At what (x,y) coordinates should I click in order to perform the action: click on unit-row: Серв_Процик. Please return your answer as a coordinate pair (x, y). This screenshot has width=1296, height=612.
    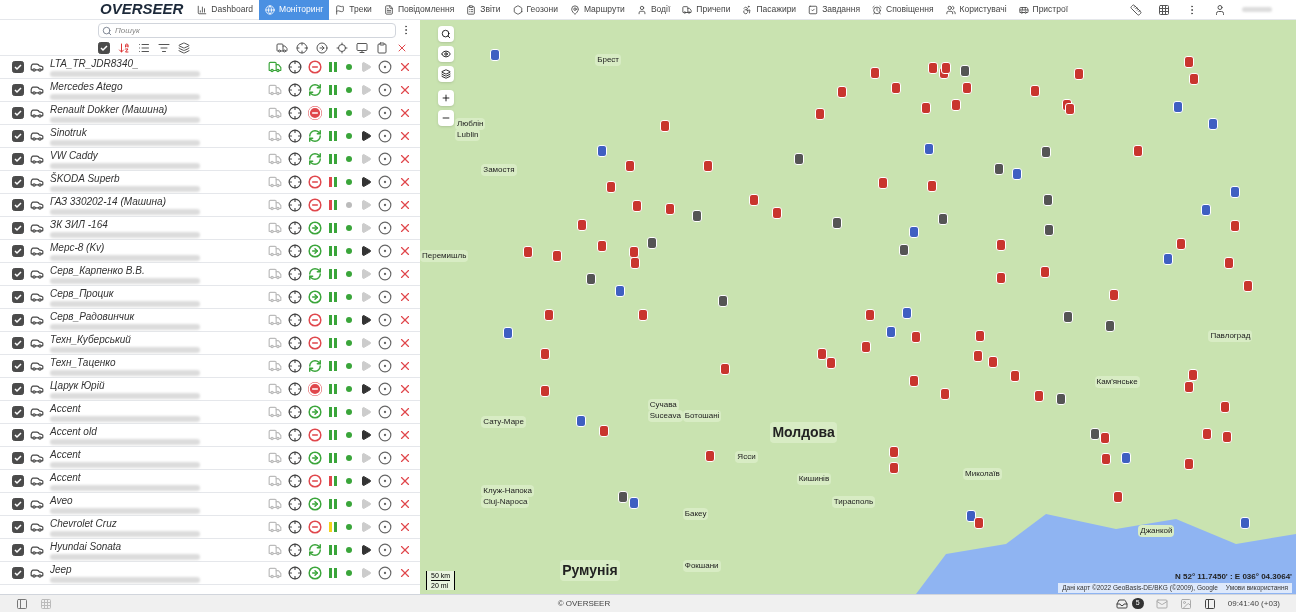
    Looking at the image, I should click on (210, 297).